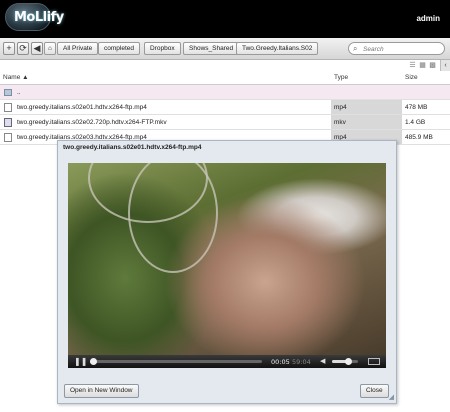 This screenshot has width=450, height=412. Describe the element at coordinates (173, 218) in the screenshot. I see `video-branch-shape` at that location.